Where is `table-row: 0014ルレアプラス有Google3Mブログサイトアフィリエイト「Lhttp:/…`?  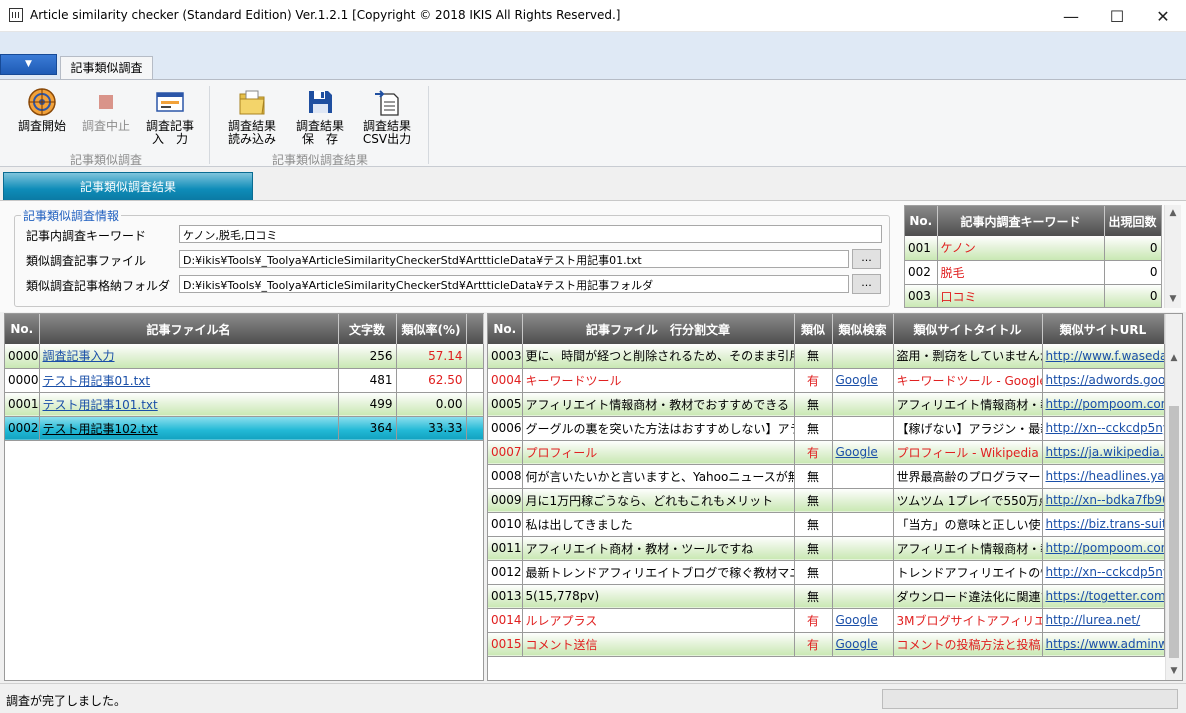 table-row: 0014ルレアプラス有Google3Mブログサイトアフィリエイト「Lhttp:/… is located at coordinates (826, 620).